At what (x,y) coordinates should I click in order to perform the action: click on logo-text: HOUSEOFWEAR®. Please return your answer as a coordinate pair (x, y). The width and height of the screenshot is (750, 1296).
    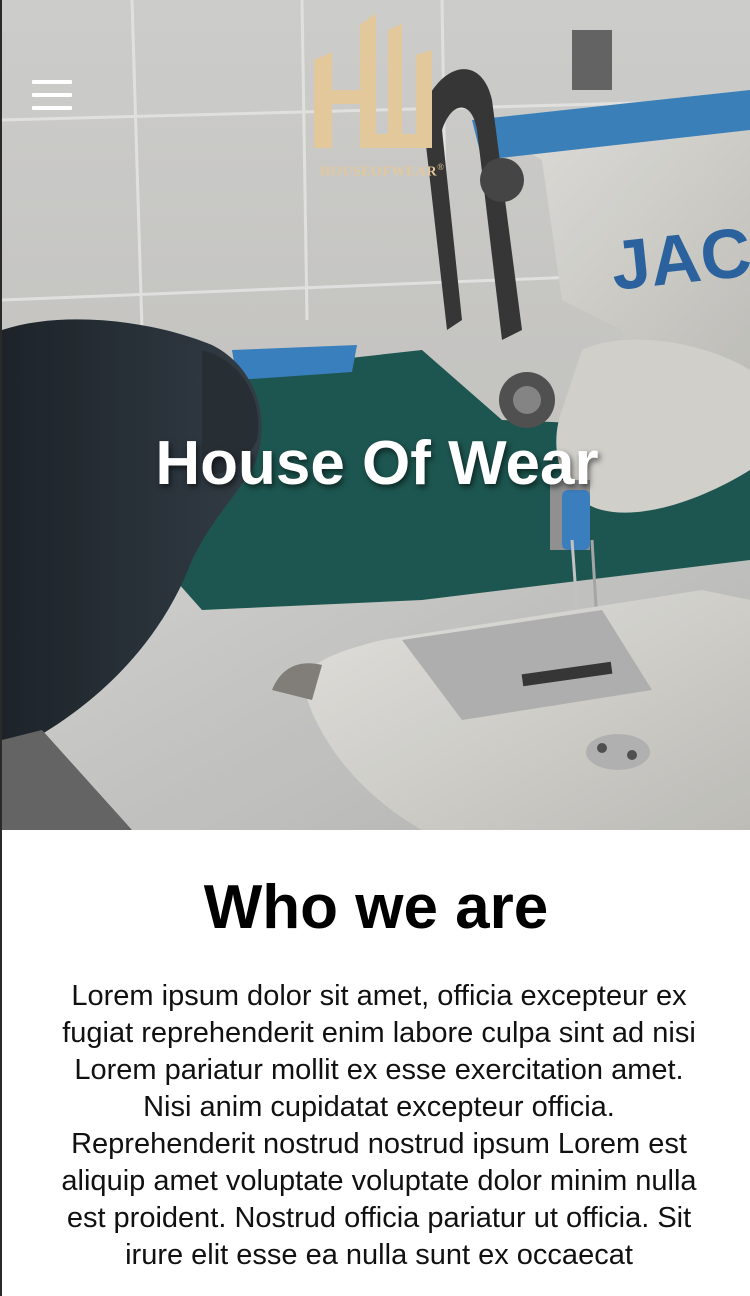
    Looking at the image, I should click on (382, 171).